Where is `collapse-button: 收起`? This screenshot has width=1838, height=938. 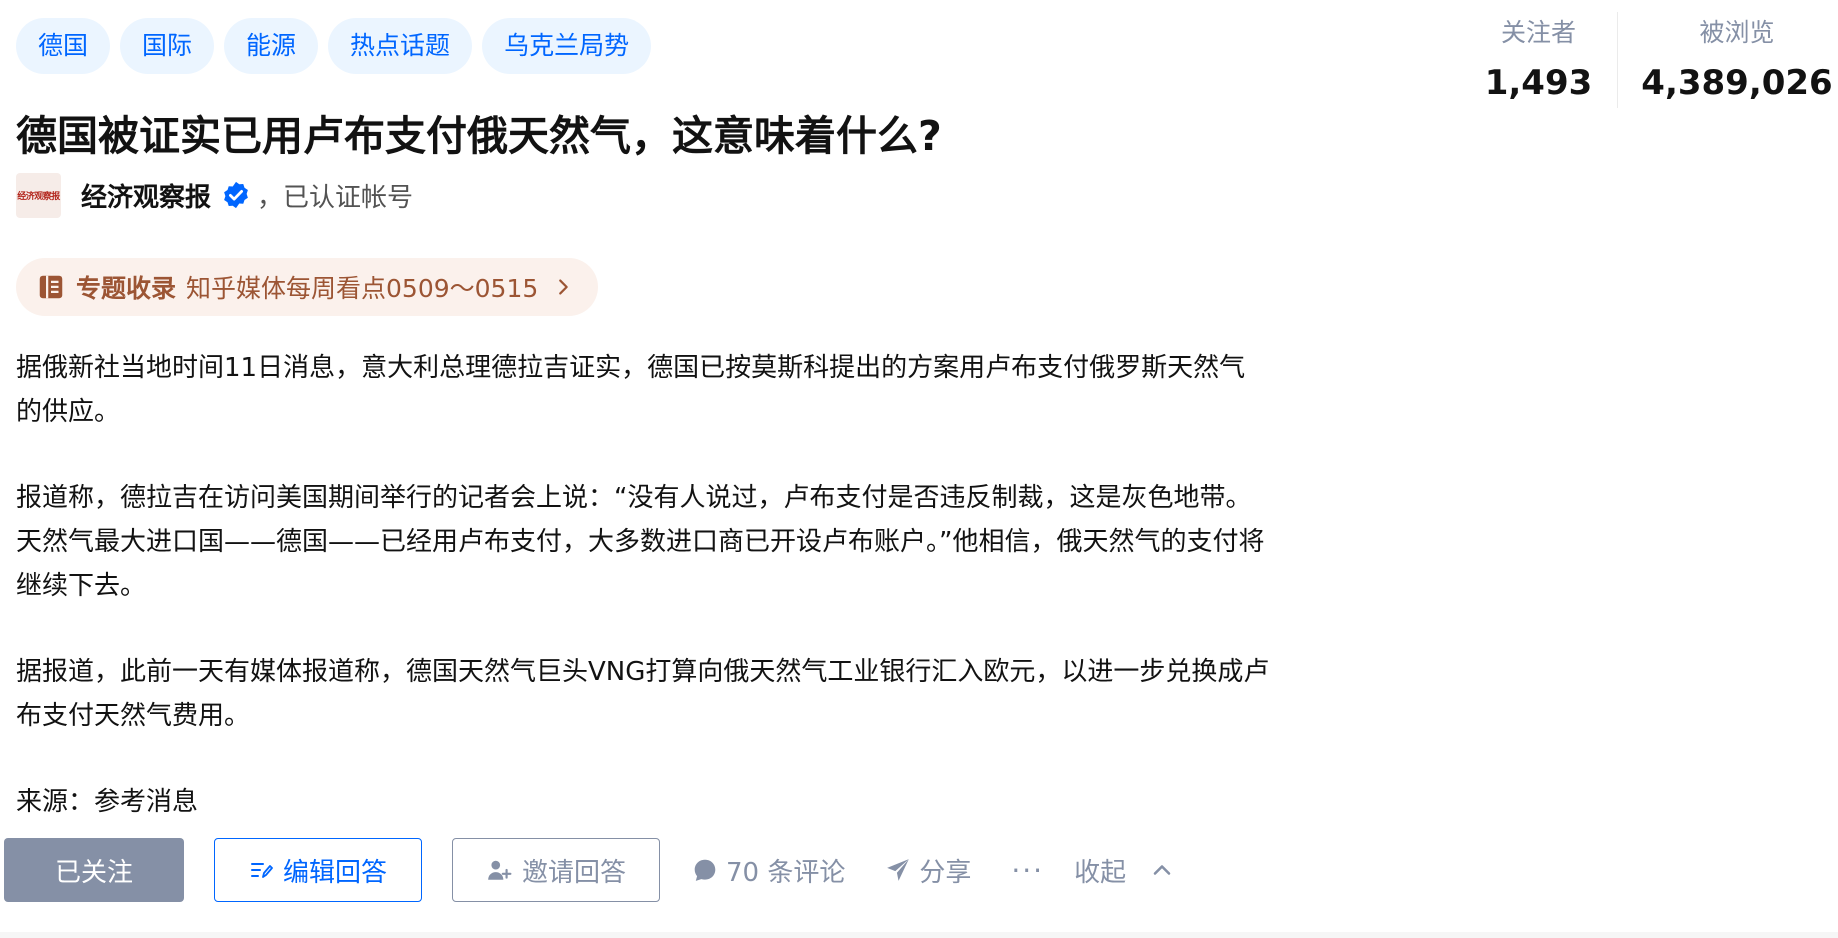
collapse-button: 收起 is located at coordinates (1125, 870).